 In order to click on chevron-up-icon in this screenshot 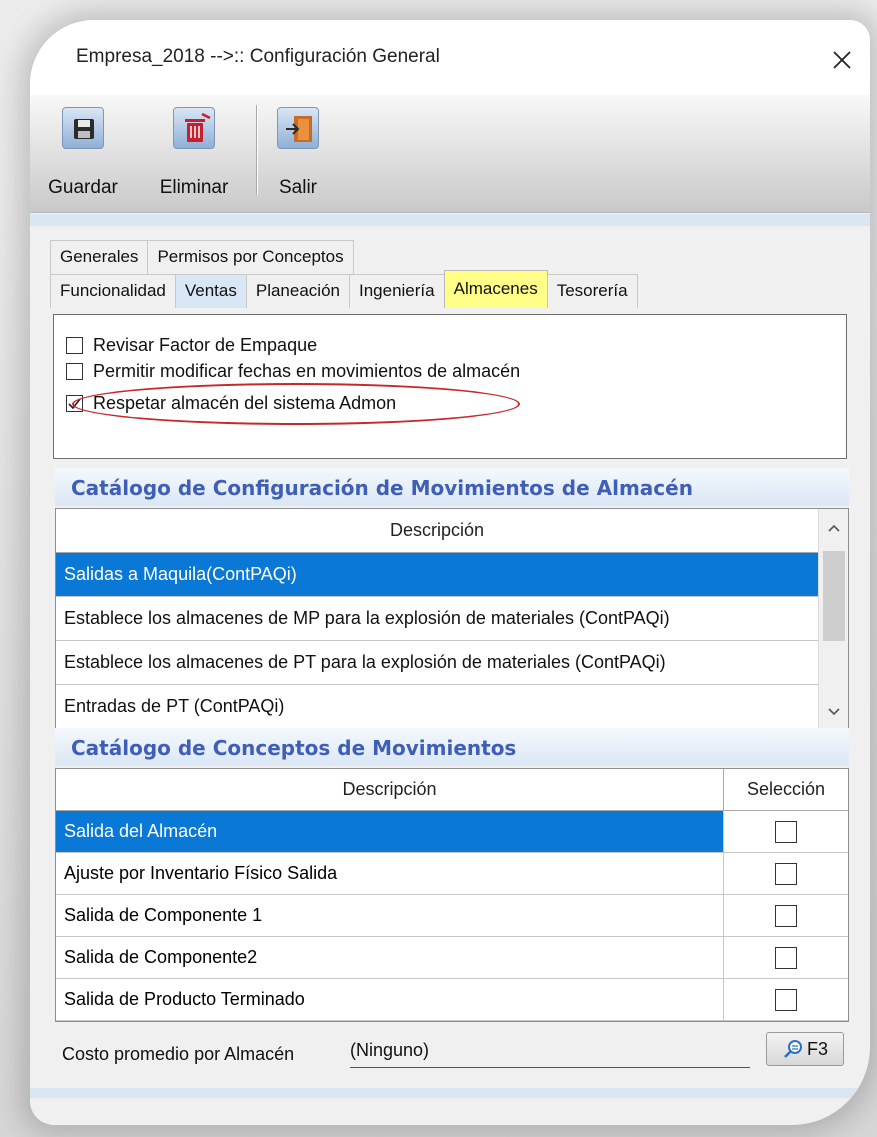, I will do `click(834, 528)`.